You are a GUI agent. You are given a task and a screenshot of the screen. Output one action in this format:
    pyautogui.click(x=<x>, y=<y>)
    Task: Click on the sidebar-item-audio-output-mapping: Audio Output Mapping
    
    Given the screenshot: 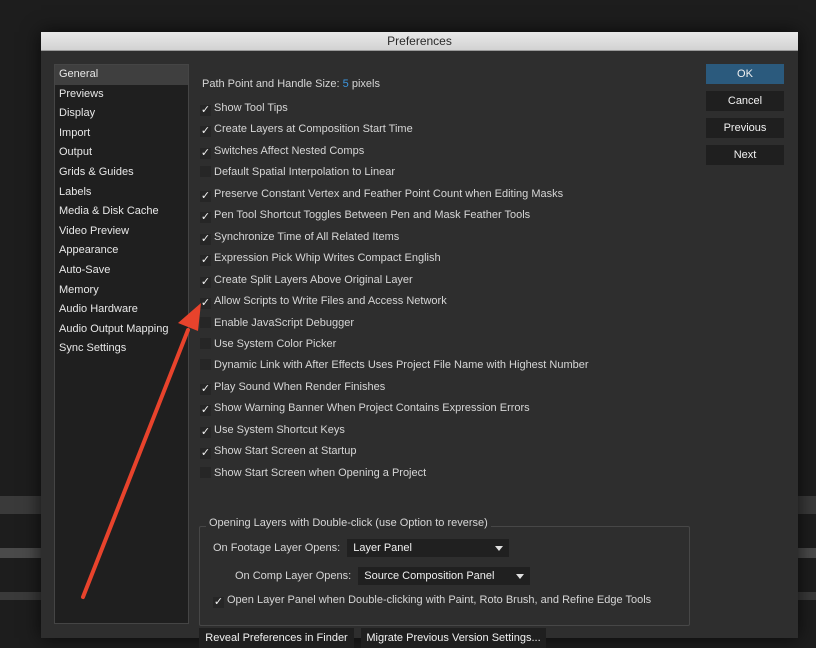 What is the action you would take?
    pyautogui.click(x=121, y=330)
    